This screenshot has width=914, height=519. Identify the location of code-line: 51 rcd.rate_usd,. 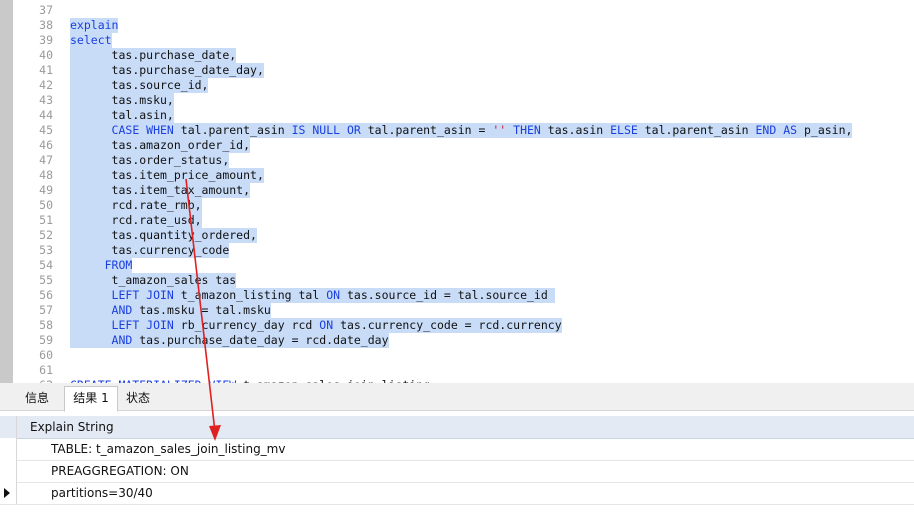
(107, 220).